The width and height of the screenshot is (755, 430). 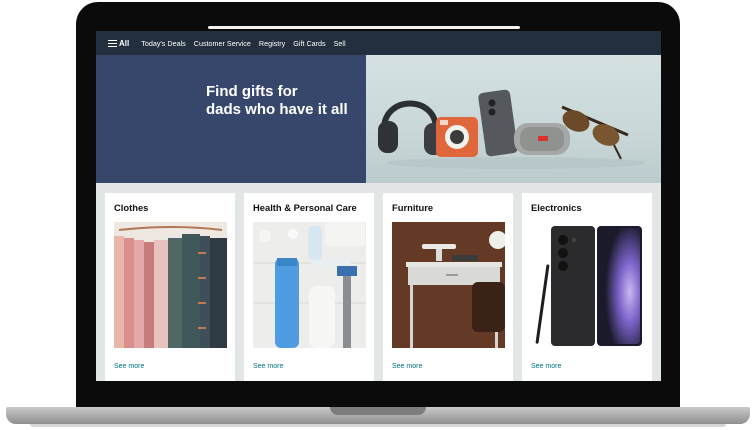 I want to click on laptop-base-shadow, so click(x=378, y=425).